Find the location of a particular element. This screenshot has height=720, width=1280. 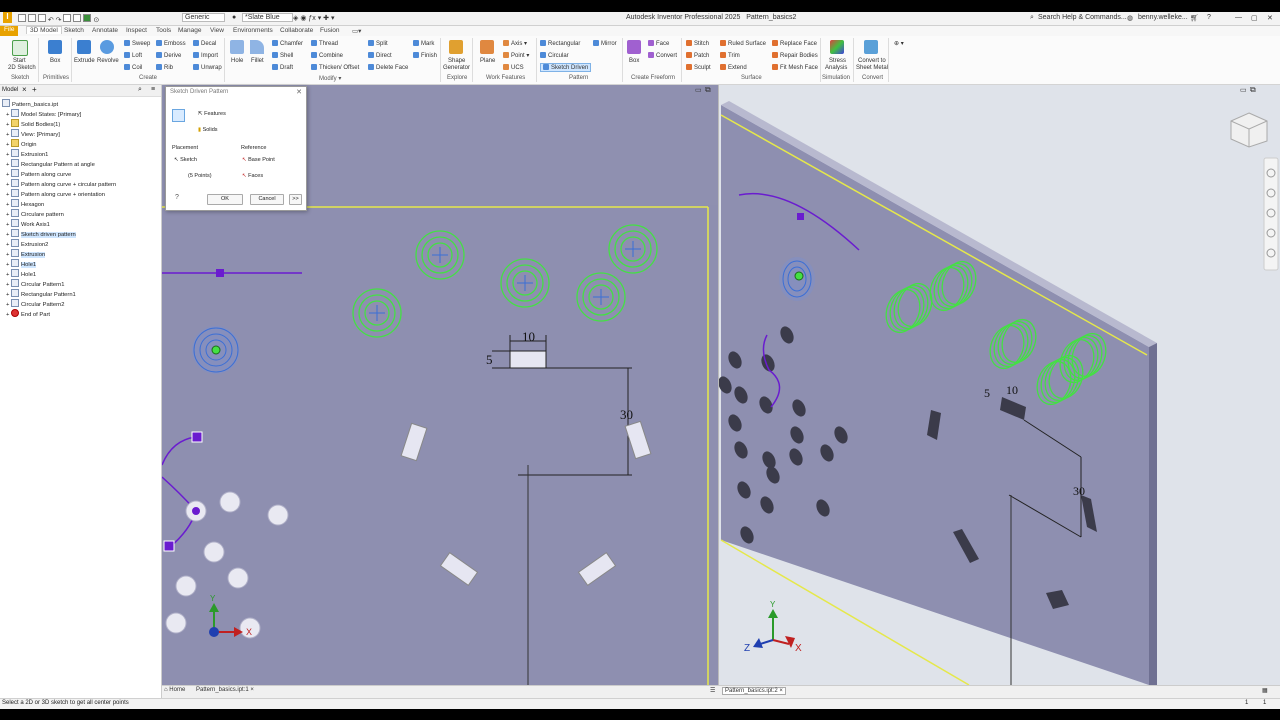

replace-face-button: Replace Face is located at coordinates (794, 43).